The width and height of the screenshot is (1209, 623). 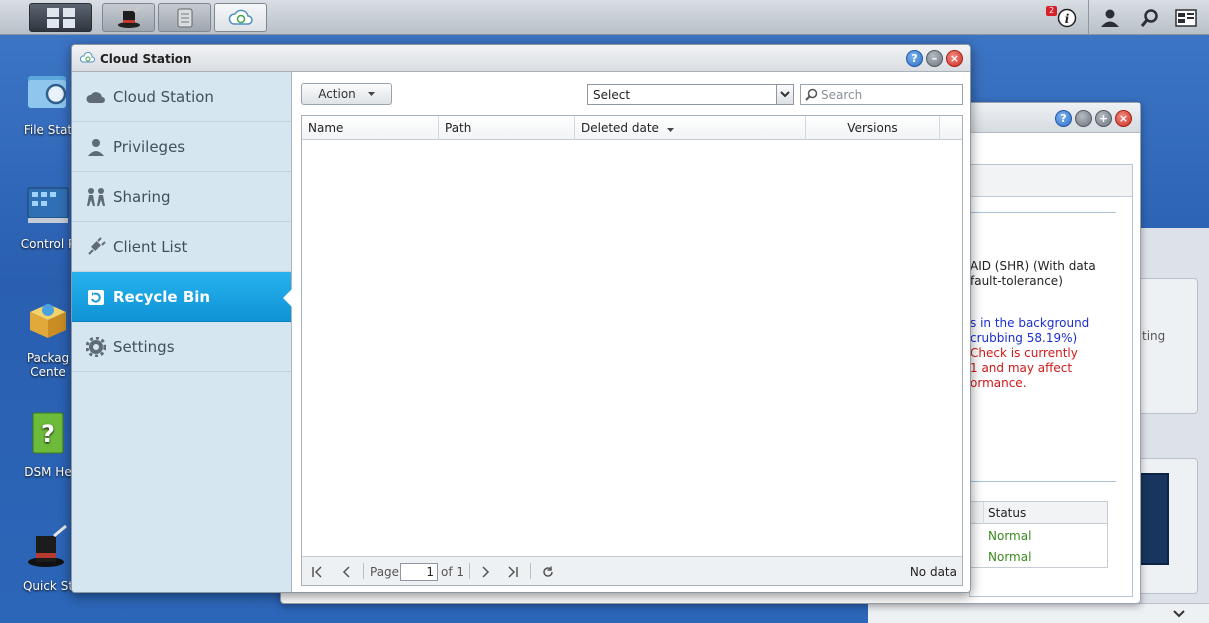 I want to click on sidebar-item-recycle-bin: Recycle Bin, so click(x=182, y=297).